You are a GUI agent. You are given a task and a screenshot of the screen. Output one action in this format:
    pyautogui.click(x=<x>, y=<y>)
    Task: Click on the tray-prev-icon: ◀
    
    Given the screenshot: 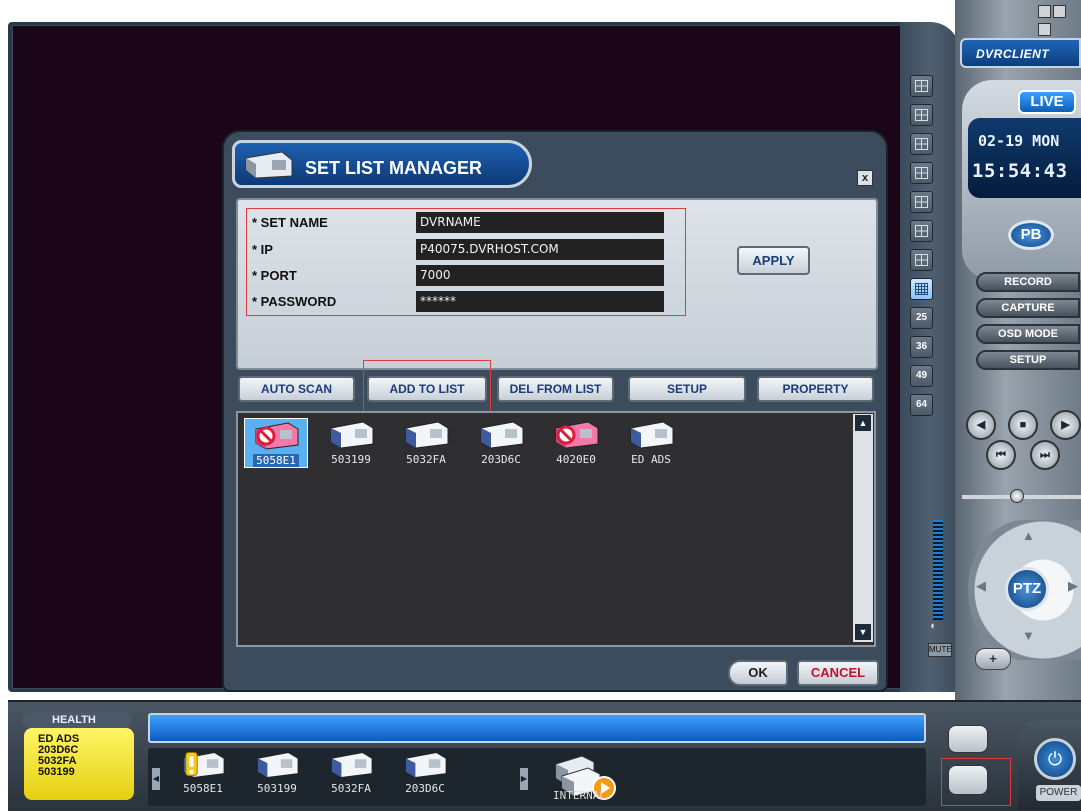 What is the action you would take?
    pyautogui.click(x=156, y=779)
    